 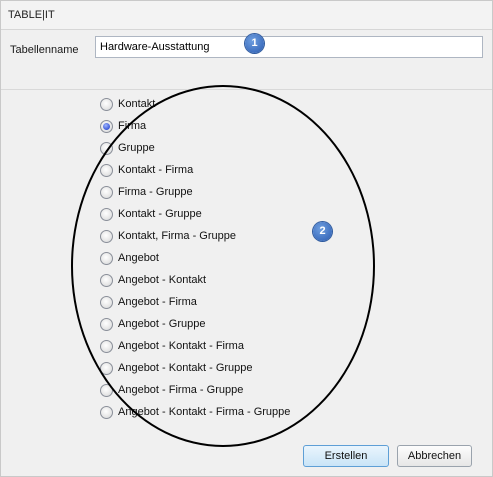 I want to click on radio-option-label: Firma, so click(x=132, y=126).